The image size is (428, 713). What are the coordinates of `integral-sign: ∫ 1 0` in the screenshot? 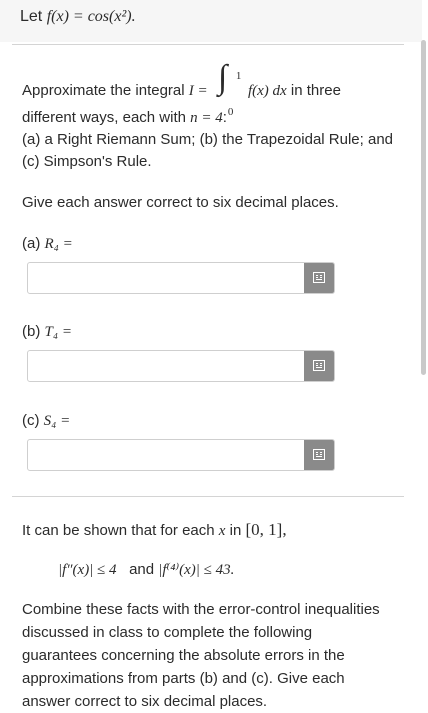 It's located at (228, 90).